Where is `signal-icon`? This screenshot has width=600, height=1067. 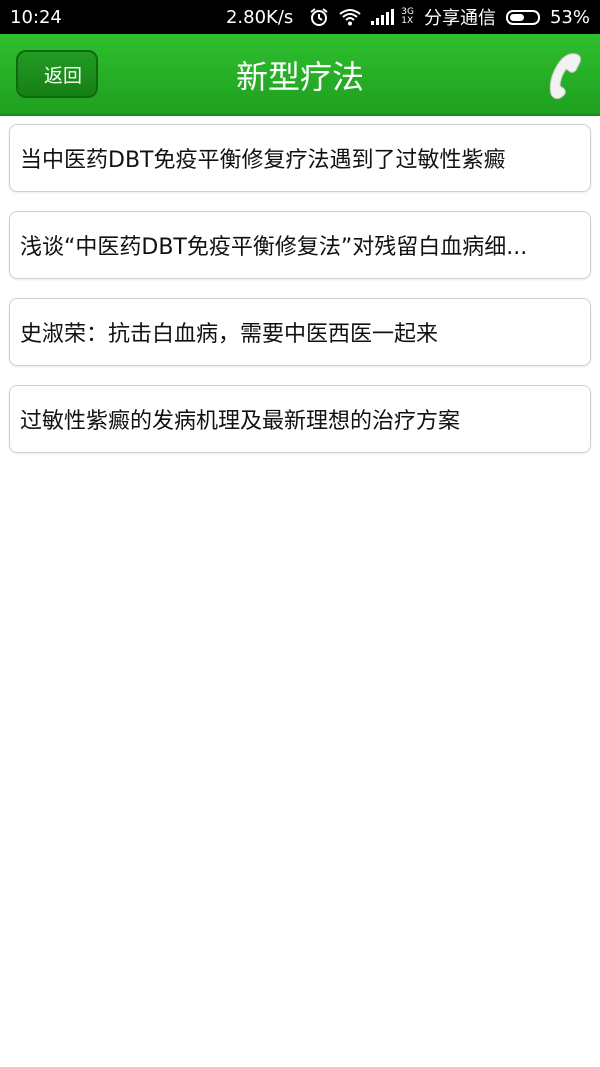 signal-icon is located at coordinates (383, 17).